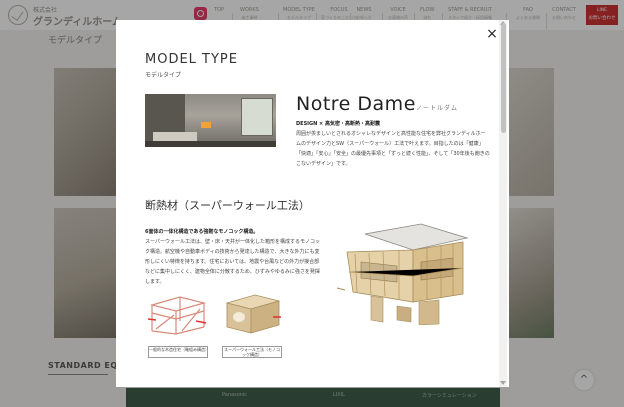 The height and width of the screenshot is (407, 624). What do you see at coordinates (177, 315) in the screenshot?
I see `post-and-beam-diagram` at bounding box center [177, 315].